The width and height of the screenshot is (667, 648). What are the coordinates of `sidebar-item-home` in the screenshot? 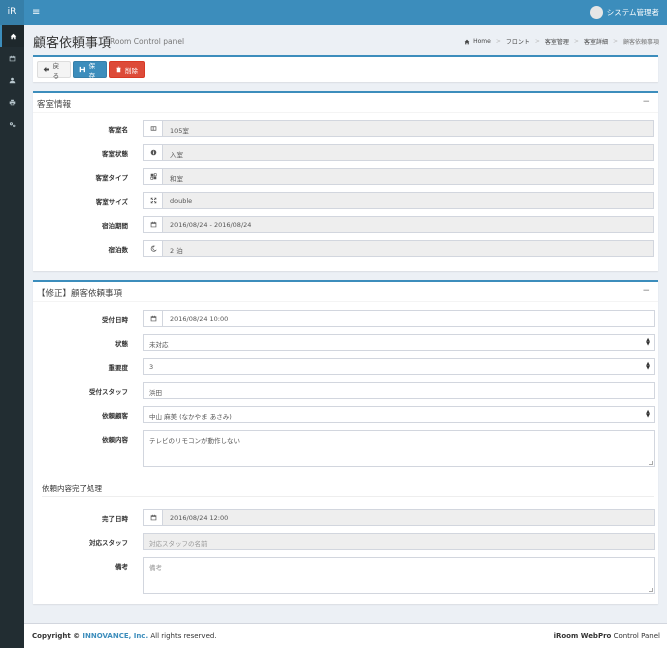 It's located at (12, 36).